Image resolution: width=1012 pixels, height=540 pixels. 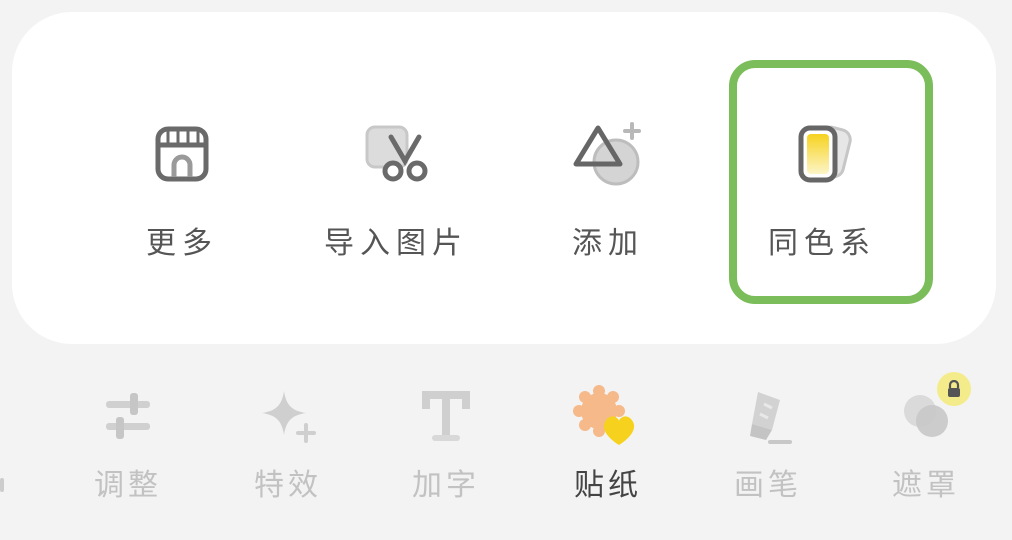 I want to click on tool-color-family: 同色系, so click(x=822, y=190).